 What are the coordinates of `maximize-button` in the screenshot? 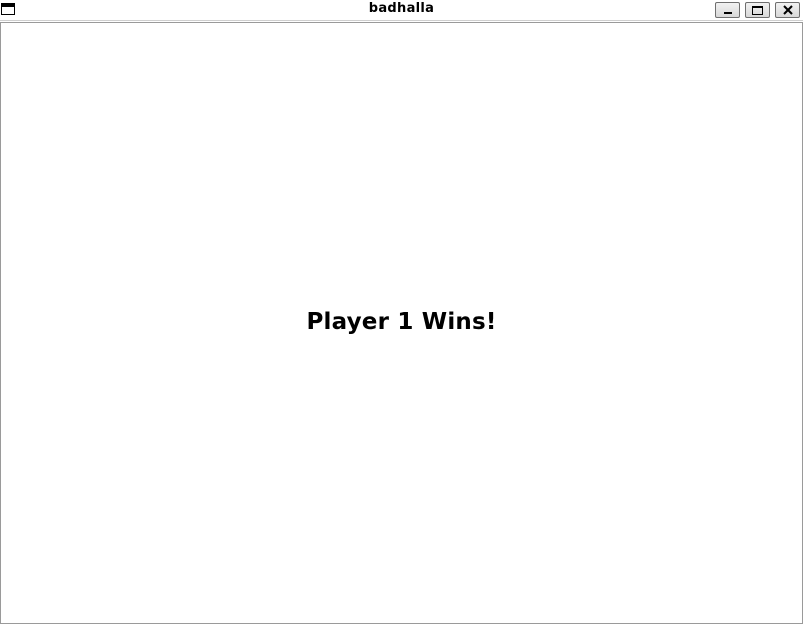 It's located at (757, 10).